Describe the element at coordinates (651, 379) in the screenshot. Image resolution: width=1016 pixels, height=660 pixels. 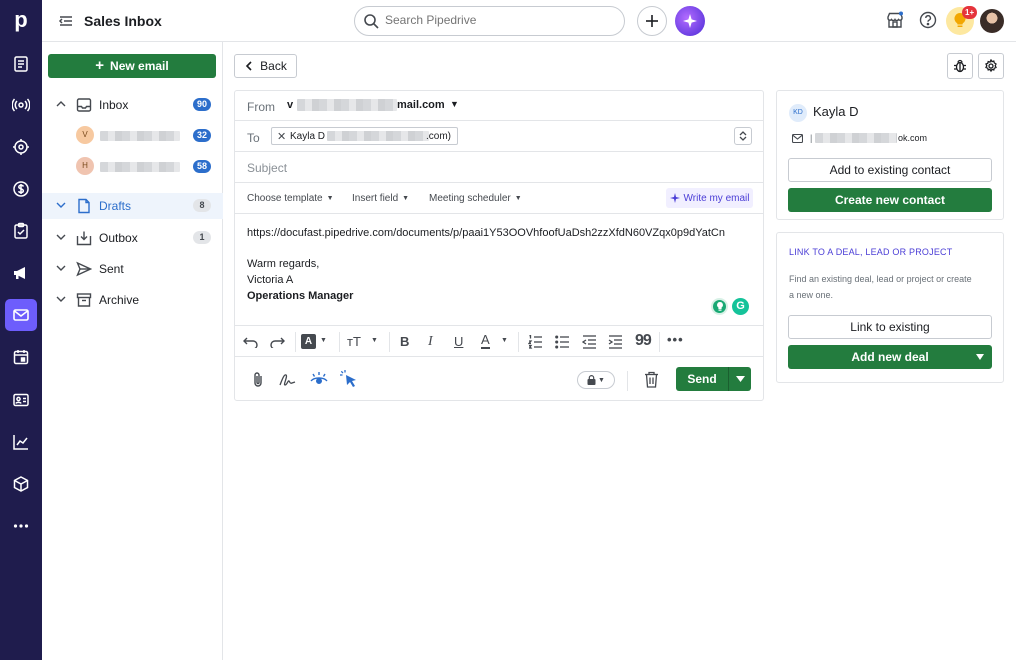
I see `trash-icon` at that location.